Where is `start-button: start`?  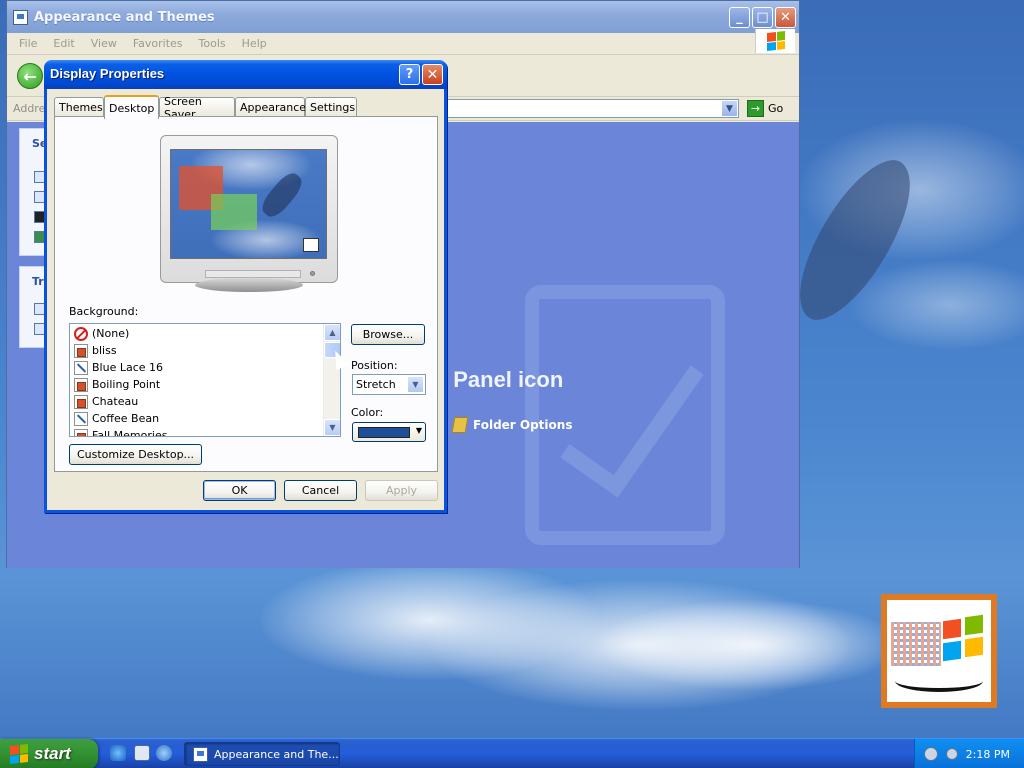
start-button: start is located at coordinates (49, 753).